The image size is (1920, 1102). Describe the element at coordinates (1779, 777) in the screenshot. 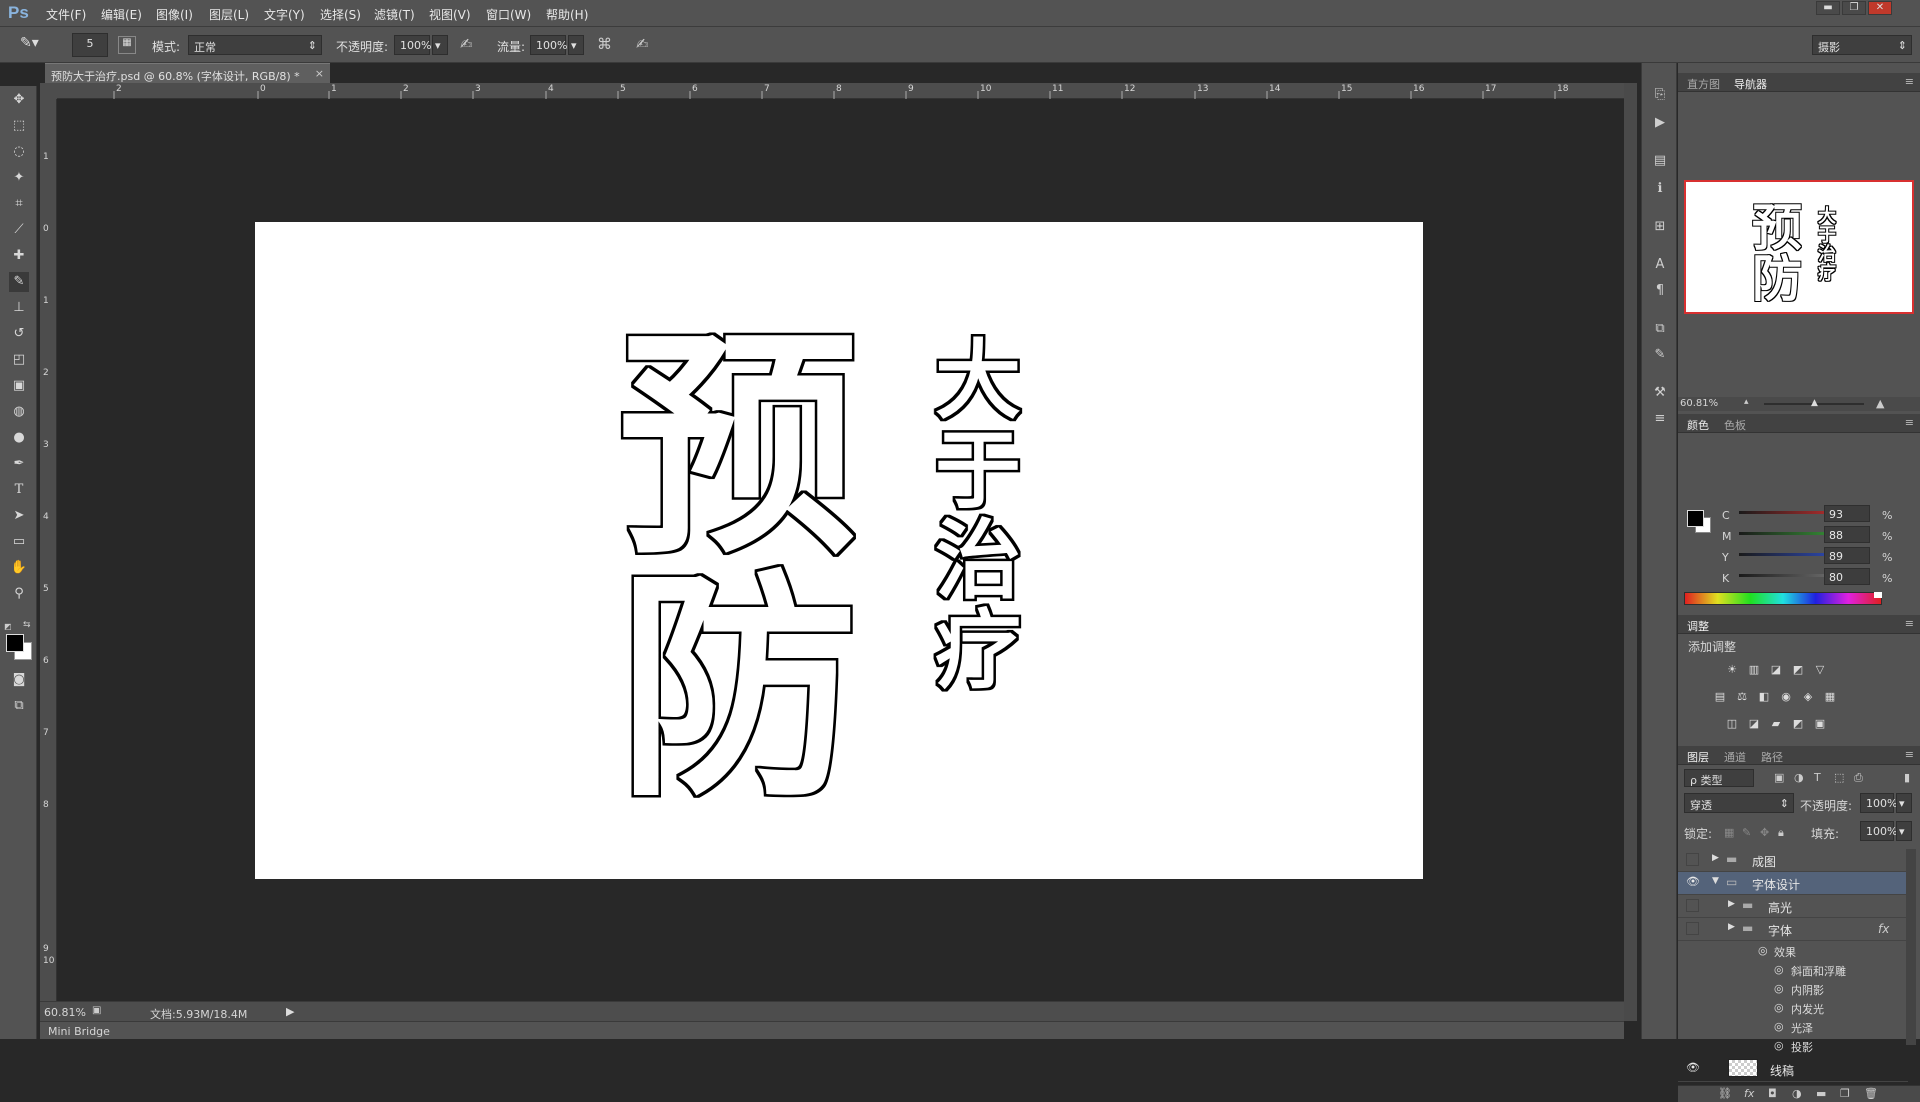

I see `filter-pixel-icon: ▣` at that location.